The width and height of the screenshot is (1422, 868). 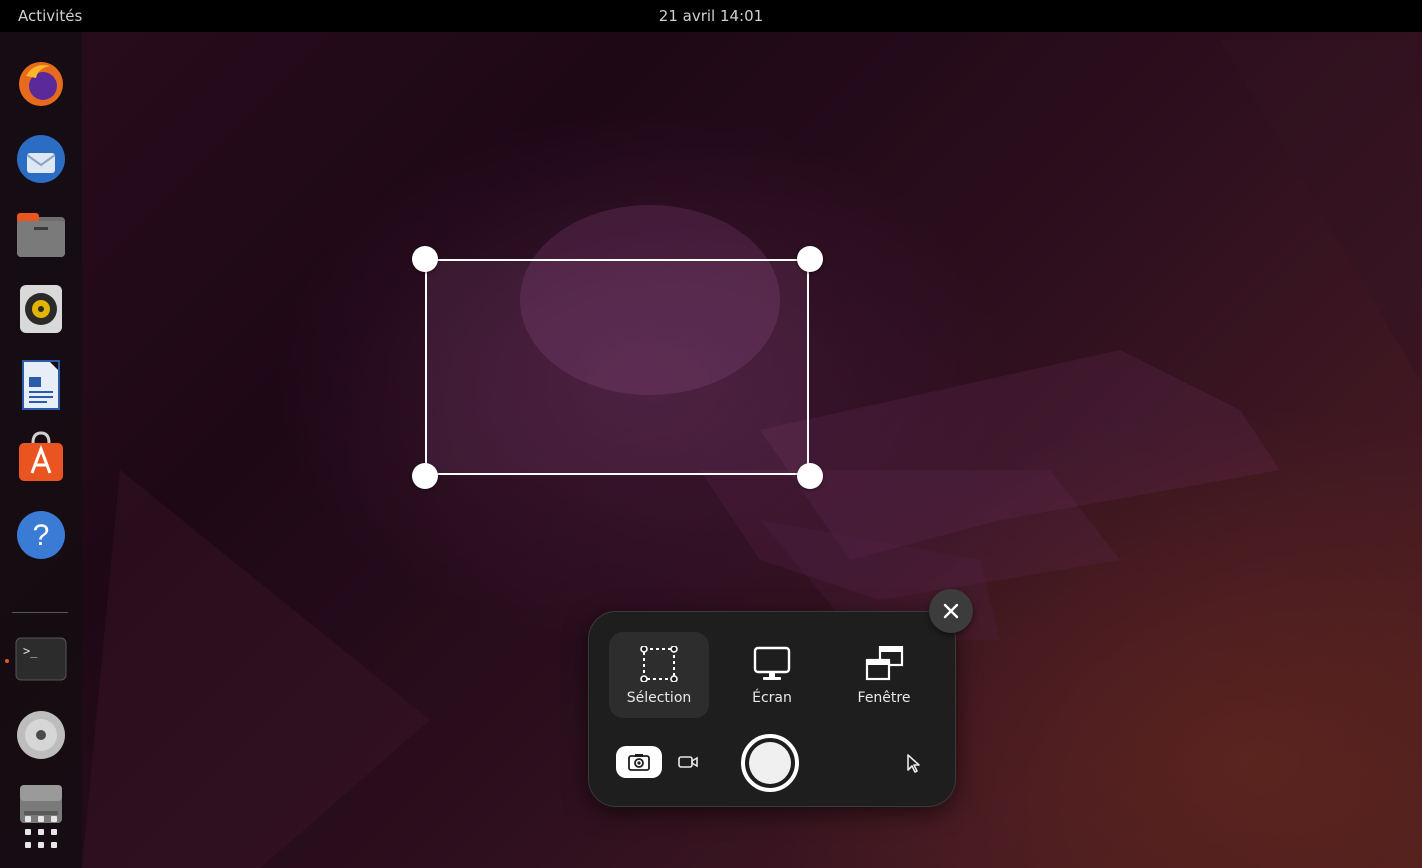 I want to click on selection-handle-bottom-right, so click(x=810, y=476).